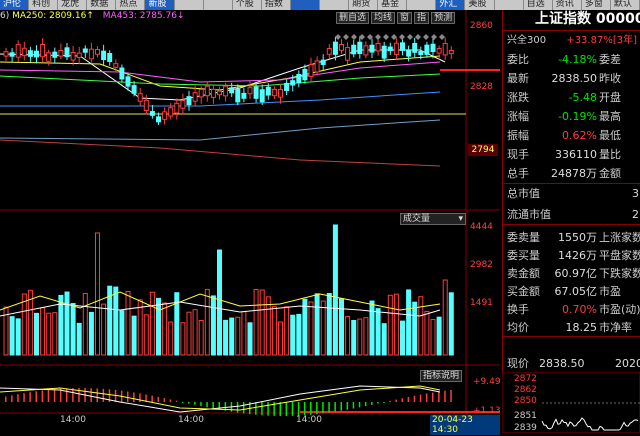 Image resolution: width=640 pixels, height=436 pixels. I want to click on ma-button: 均线, so click(383, 18).